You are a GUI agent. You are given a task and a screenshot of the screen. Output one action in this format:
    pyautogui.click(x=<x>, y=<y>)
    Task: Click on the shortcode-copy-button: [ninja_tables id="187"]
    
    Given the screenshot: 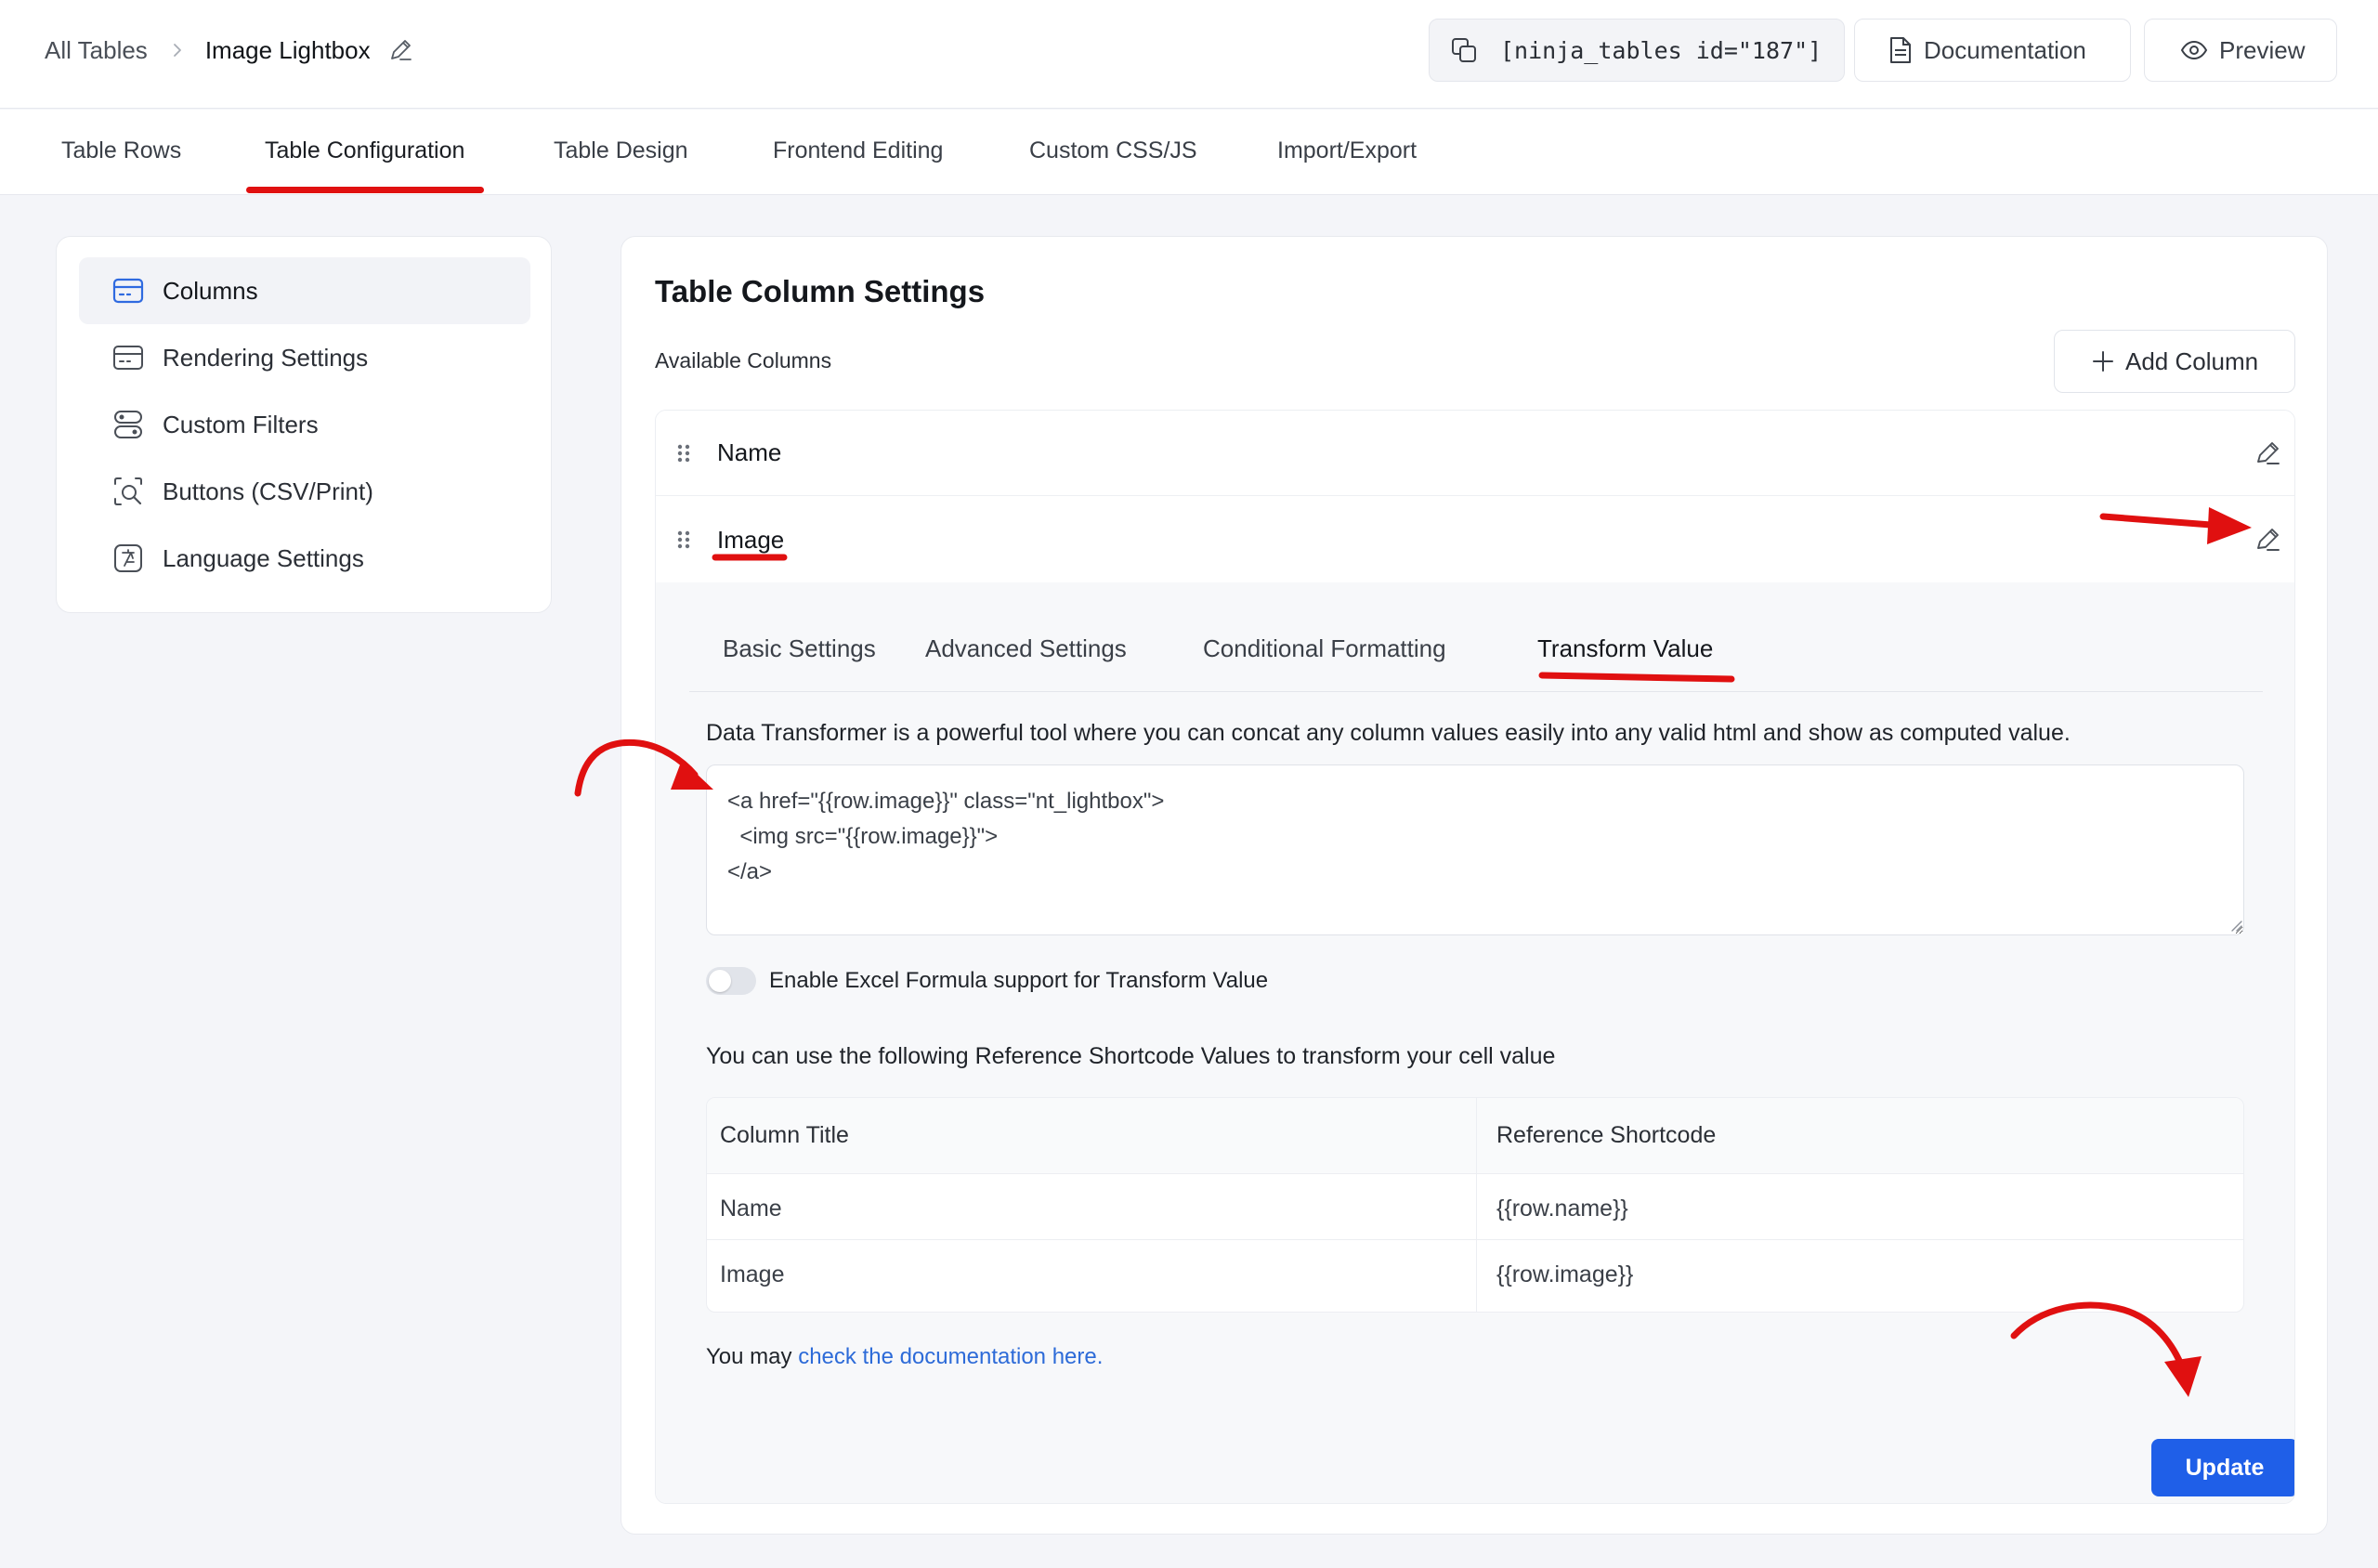 What is the action you would take?
    pyautogui.click(x=1637, y=50)
    